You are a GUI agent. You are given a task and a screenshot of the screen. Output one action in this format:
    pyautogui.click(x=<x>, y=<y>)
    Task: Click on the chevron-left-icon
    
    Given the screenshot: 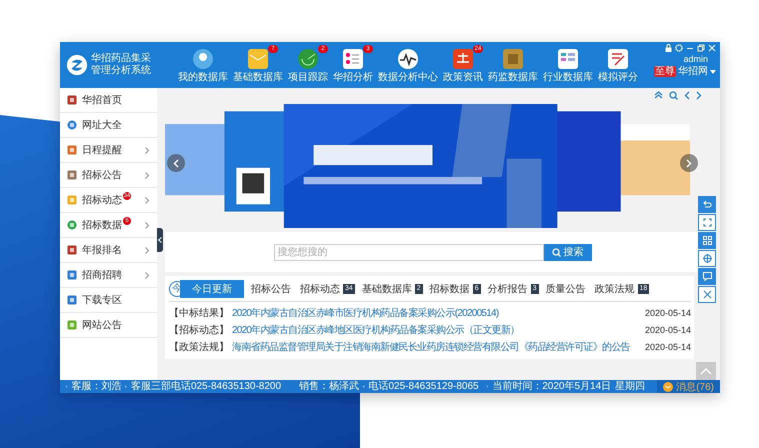 What is the action you would take?
    pyautogui.click(x=176, y=163)
    